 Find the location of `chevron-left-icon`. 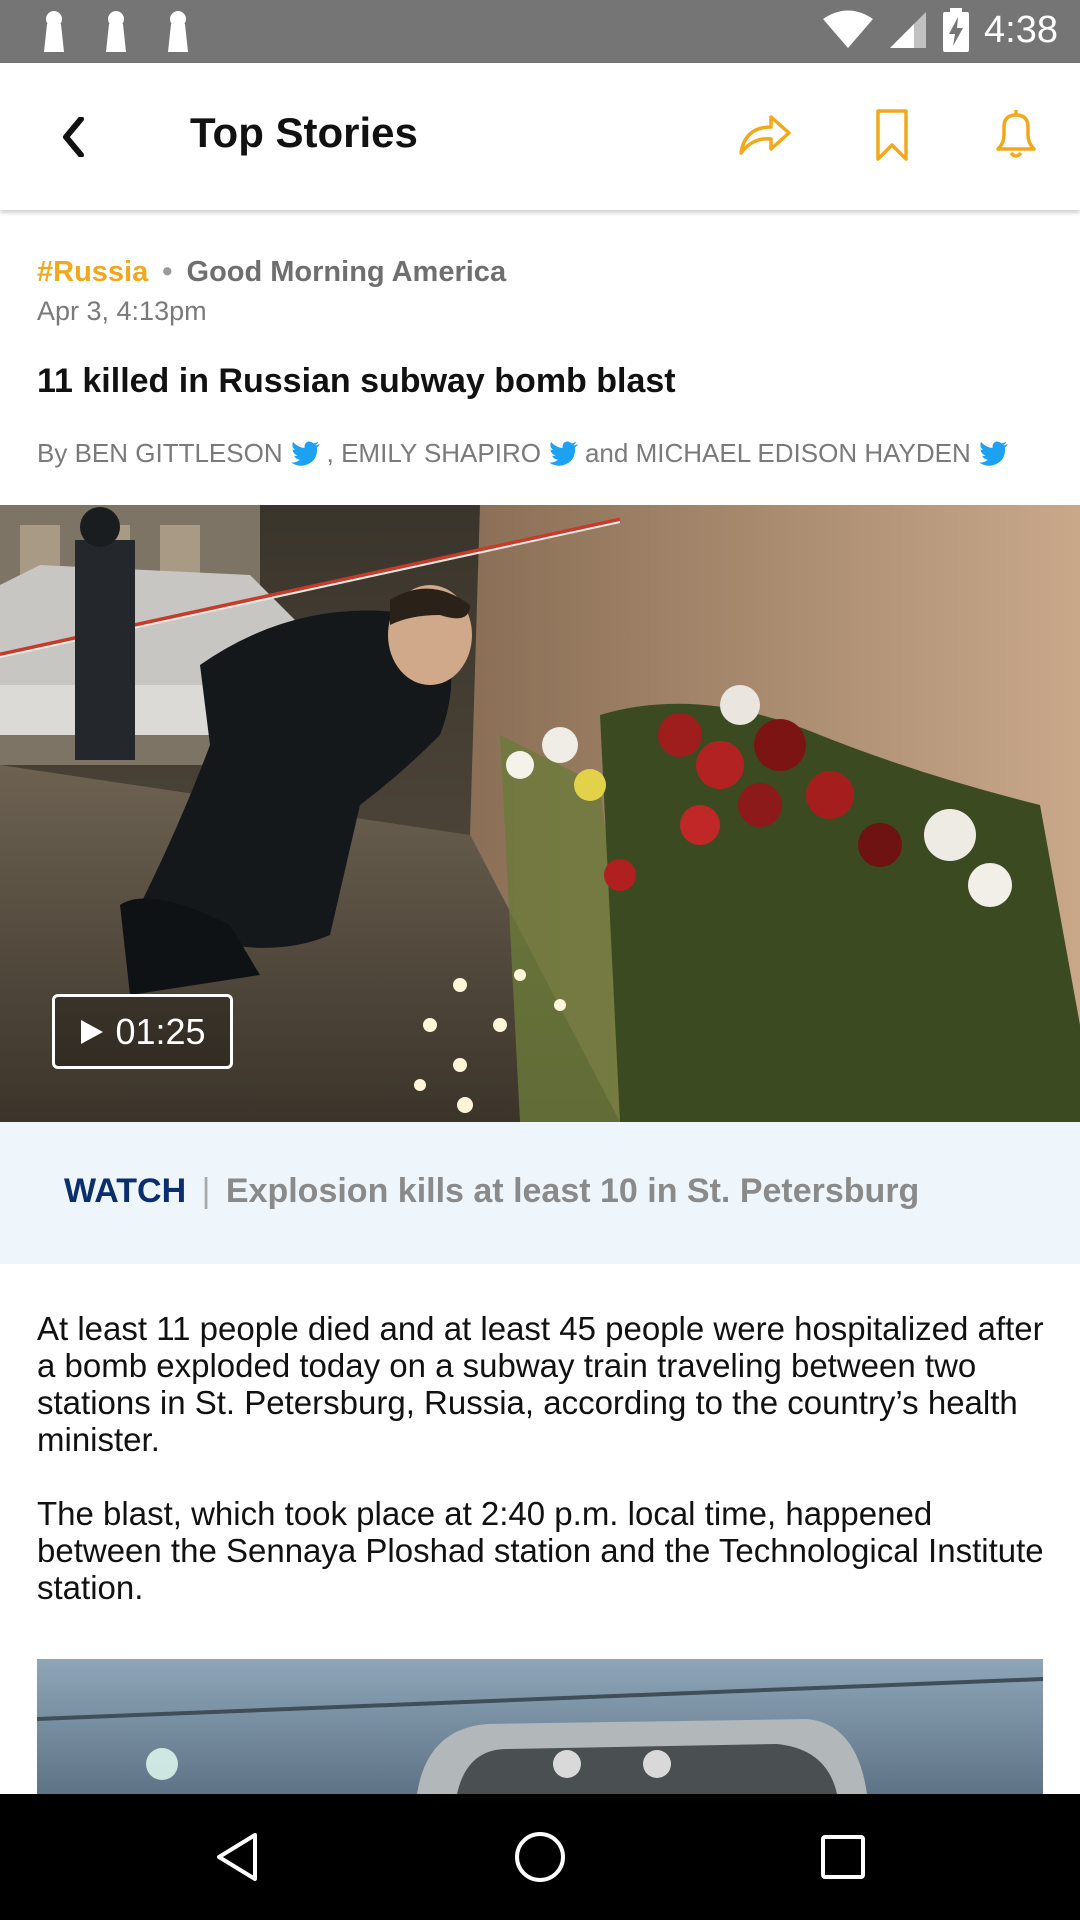

chevron-left-icon is located at coordinates (73, 137).